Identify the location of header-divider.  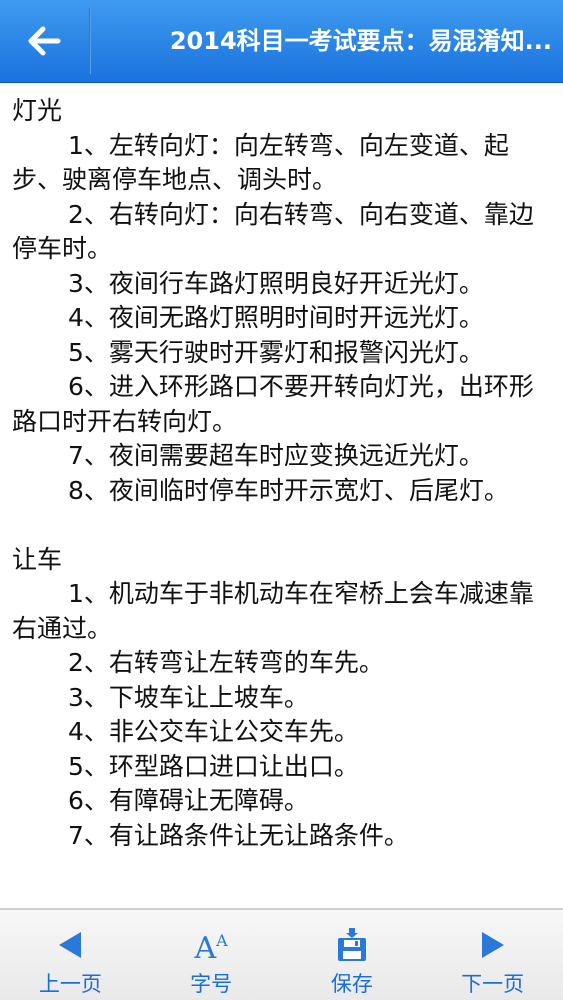
(90, 41).